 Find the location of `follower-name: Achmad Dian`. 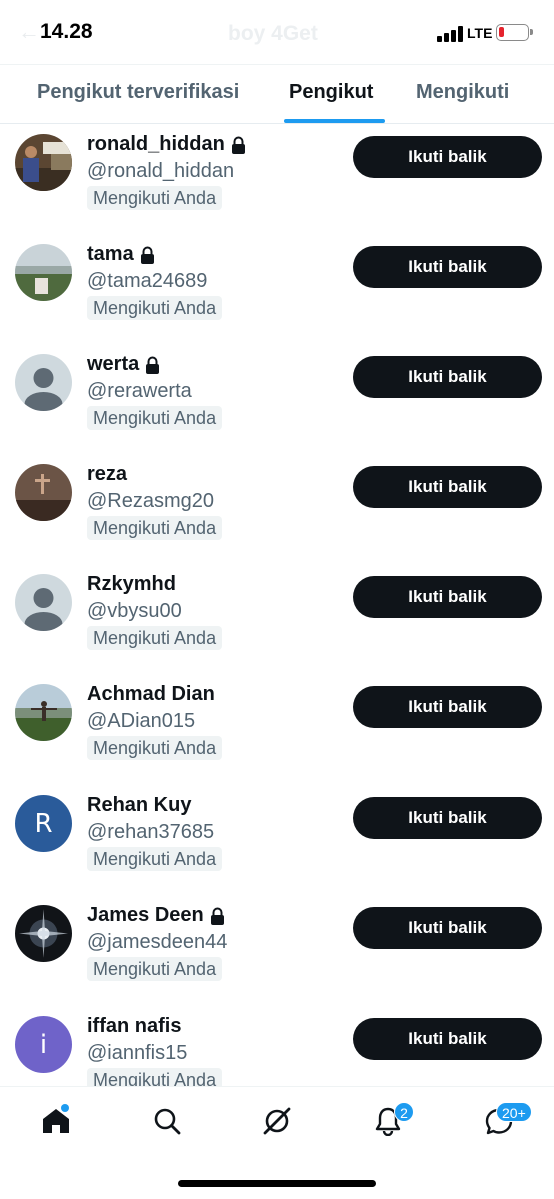

follower-name: Achmad Dian is located at coordinates (151, 694).